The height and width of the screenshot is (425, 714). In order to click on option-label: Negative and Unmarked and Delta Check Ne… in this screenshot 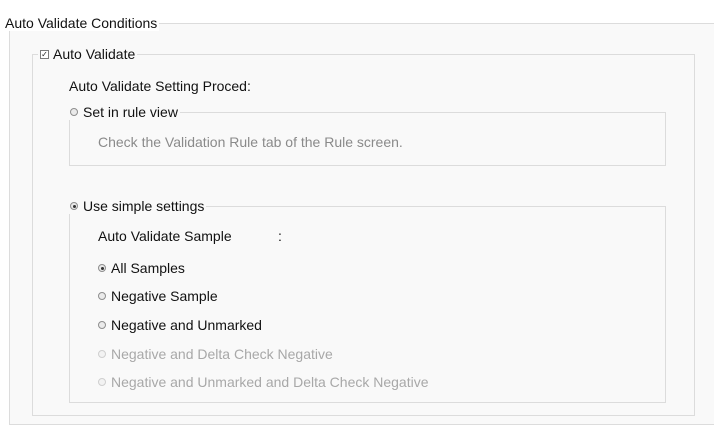, I will do `click(270, 382)`.